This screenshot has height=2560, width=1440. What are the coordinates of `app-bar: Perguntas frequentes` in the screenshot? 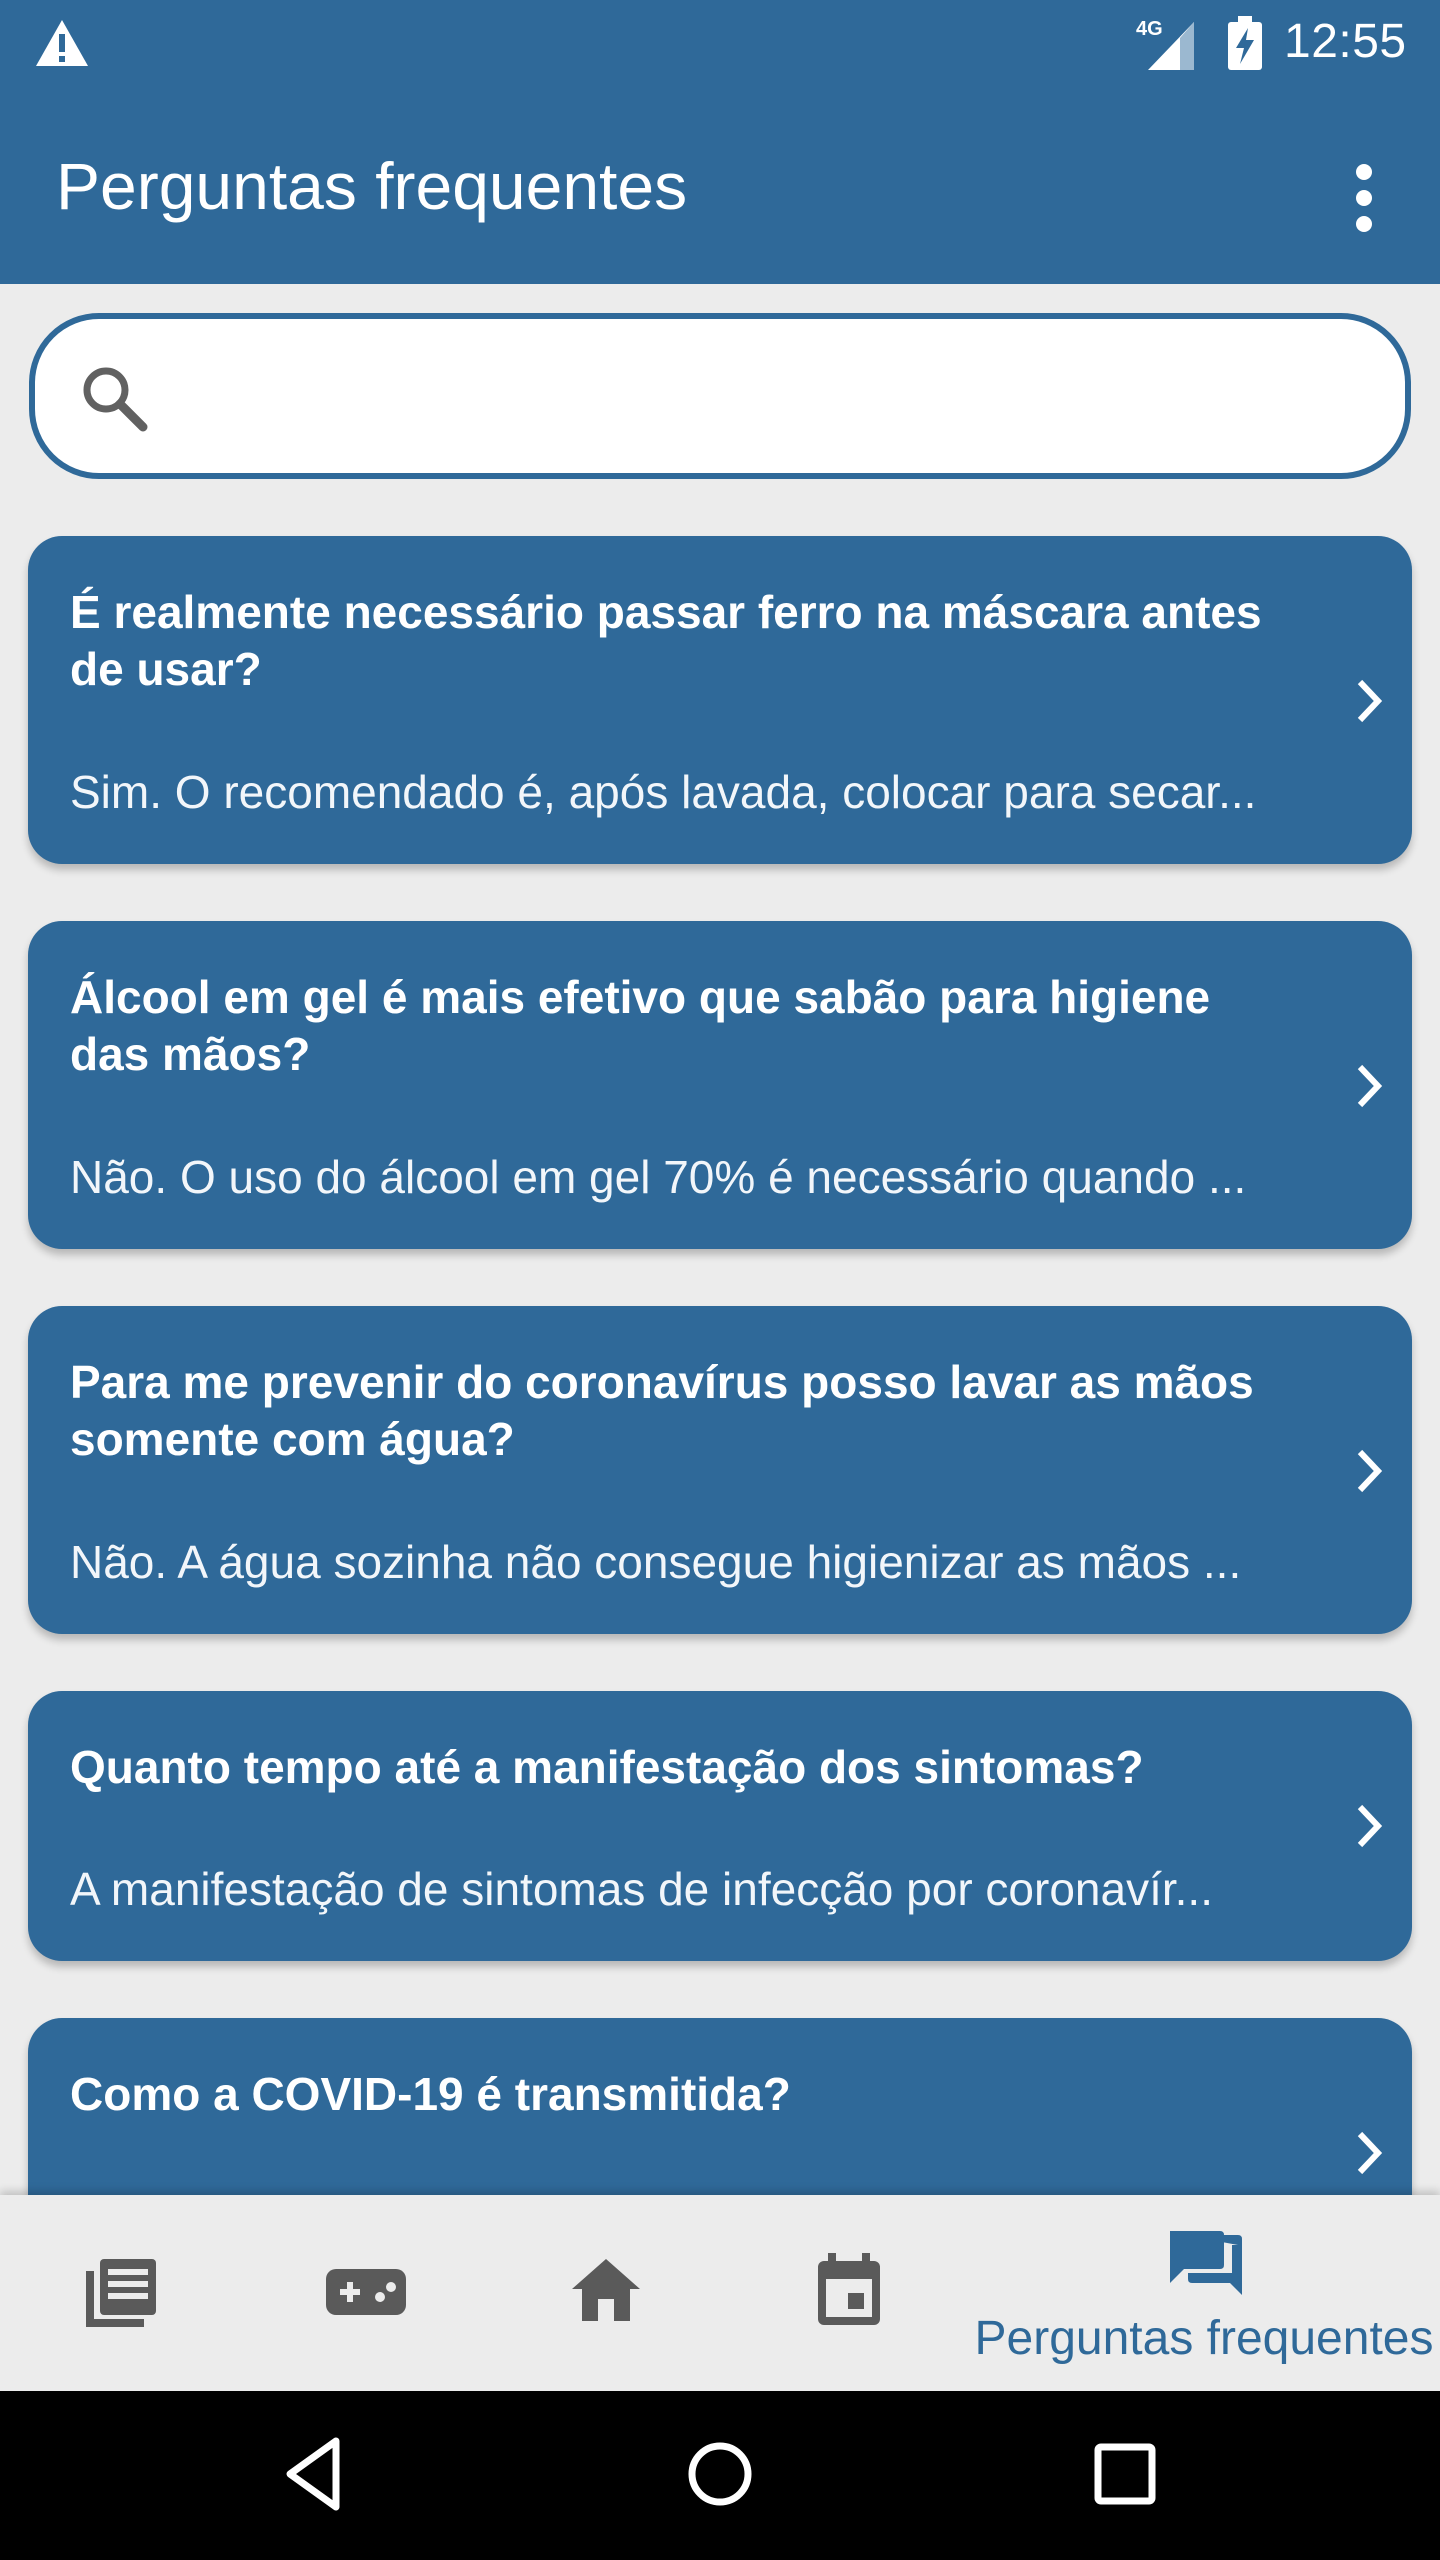 It's located at (720, 186).